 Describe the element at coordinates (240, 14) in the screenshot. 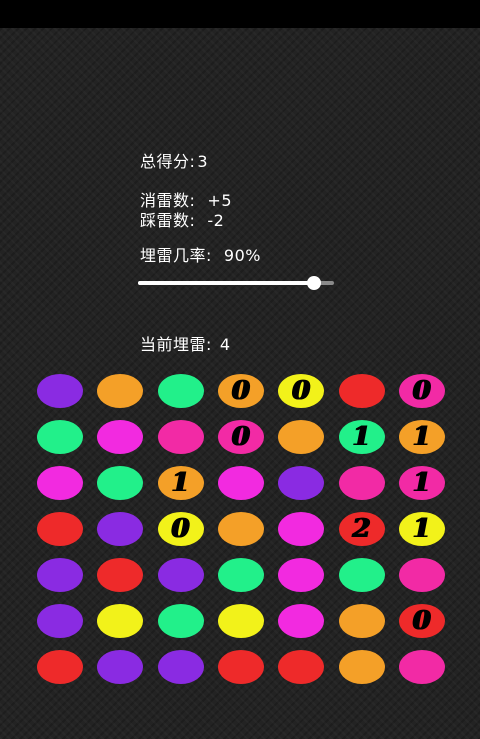

I see `status-bar` at that location.